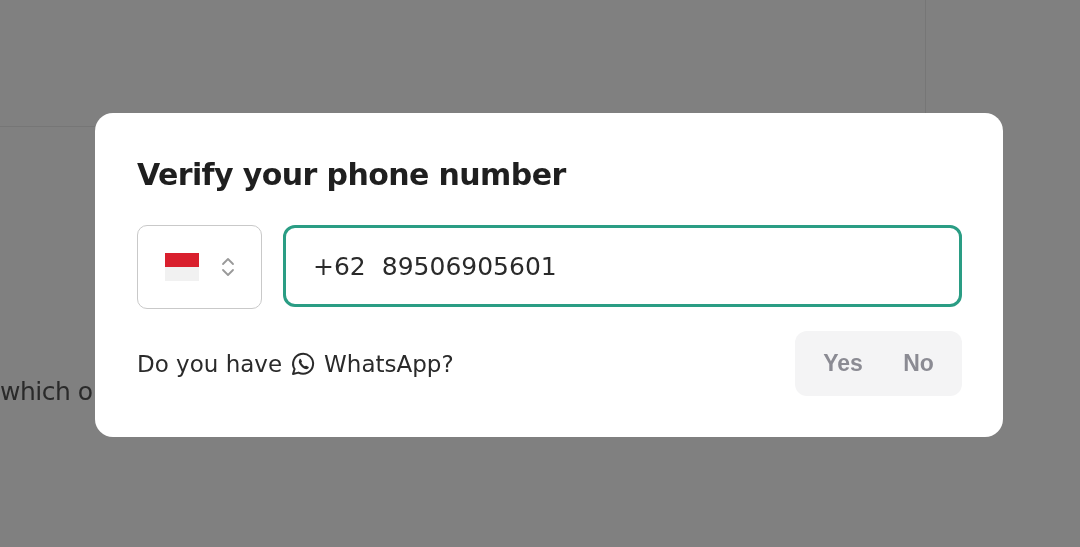 Image resolution: width=1080 pixels, height=547 pixels. What do you see at coordinates (227, 267) in the screenshot?
I see `chevron-updown-icon` at bounding box center [227, 267].